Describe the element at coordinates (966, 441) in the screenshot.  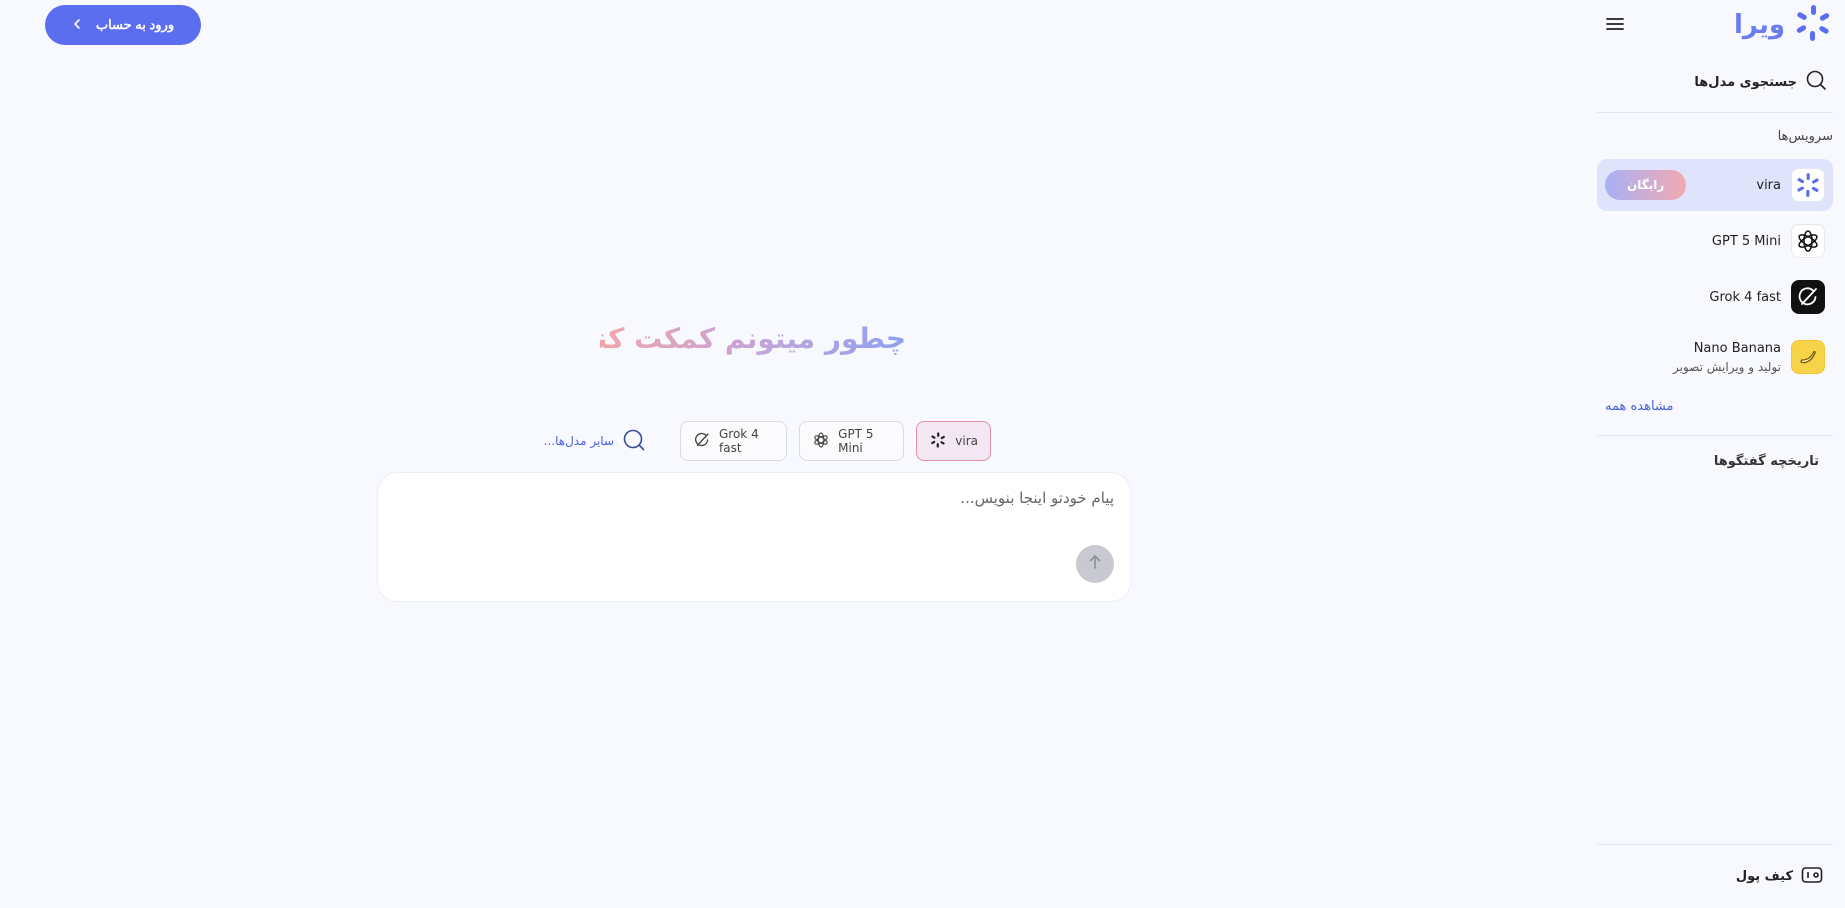
I see `chip-label: vira` at that location.